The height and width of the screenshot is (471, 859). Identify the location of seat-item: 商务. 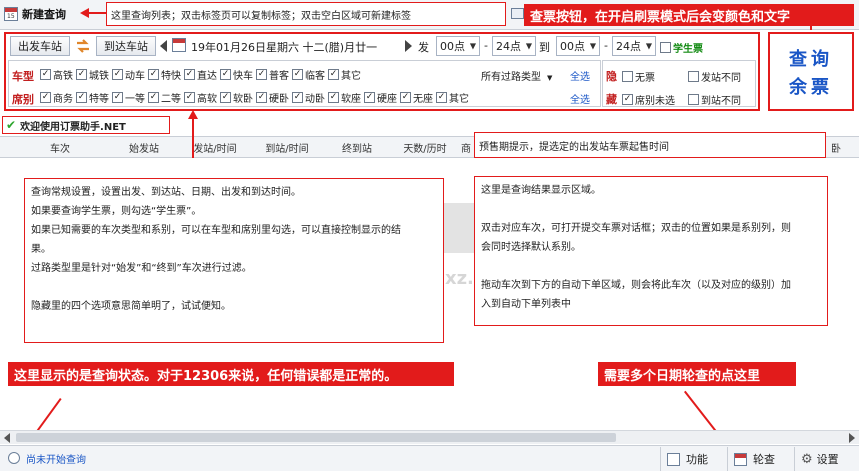
(63, 99).